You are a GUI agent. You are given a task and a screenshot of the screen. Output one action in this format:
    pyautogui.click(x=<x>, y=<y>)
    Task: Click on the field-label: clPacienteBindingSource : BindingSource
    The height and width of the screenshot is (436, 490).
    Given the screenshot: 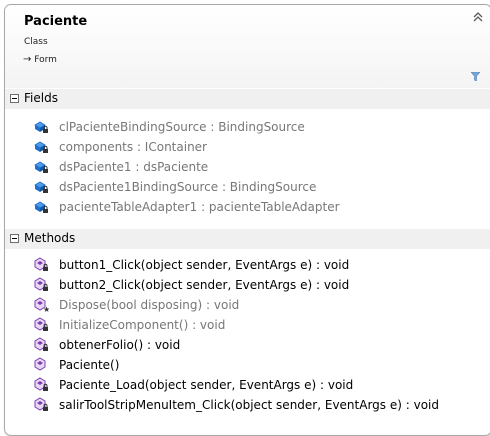 What is the action you would take?
    pyautogui.click(x=182, y=127)
    